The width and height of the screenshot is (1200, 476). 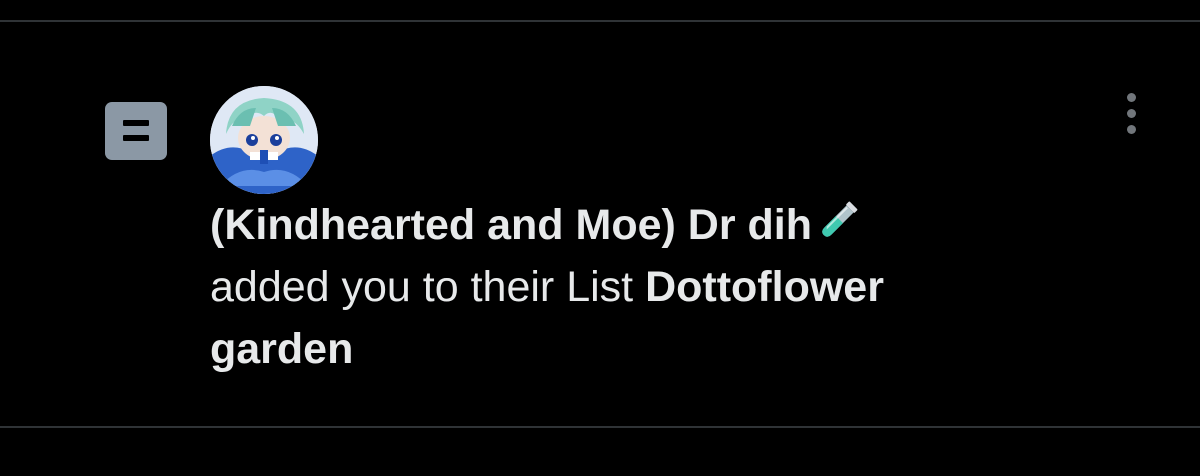 I want to click on user-name-link: (Kindhearted and Moe) Dr dih, so click(x=511, y=225).